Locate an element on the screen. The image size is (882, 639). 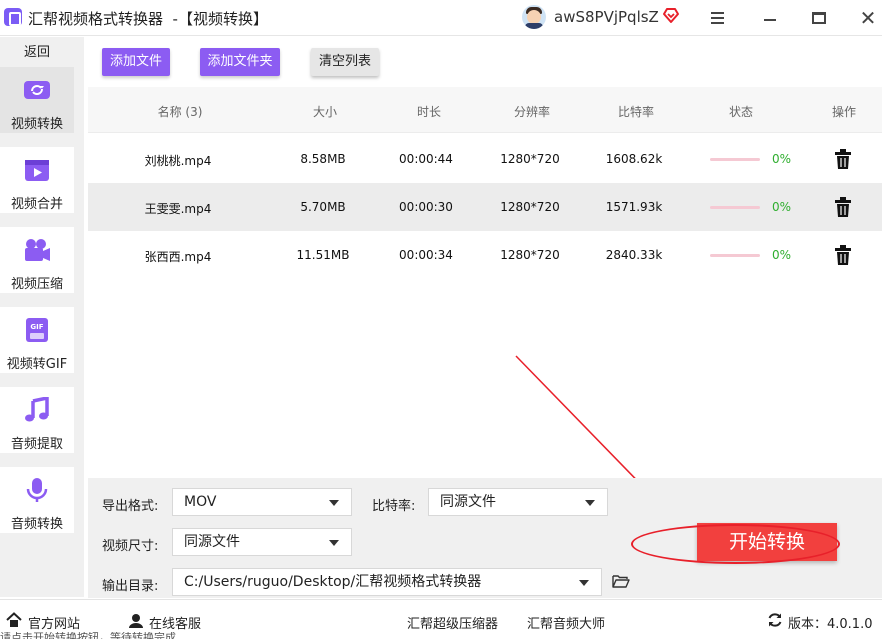
online-support-link: 在线客服 is located at coordinates (175, 622).